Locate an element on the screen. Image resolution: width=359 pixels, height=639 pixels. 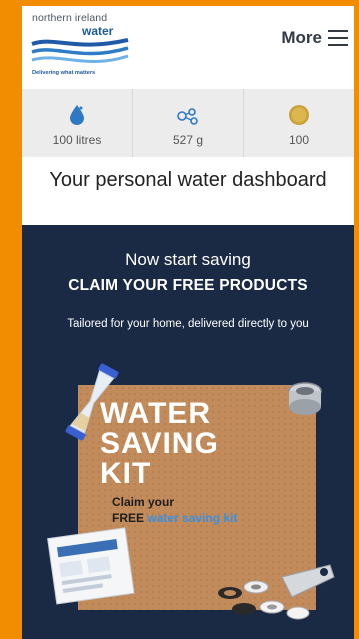
shower-timer-icon is located at coordinates (92, 402).